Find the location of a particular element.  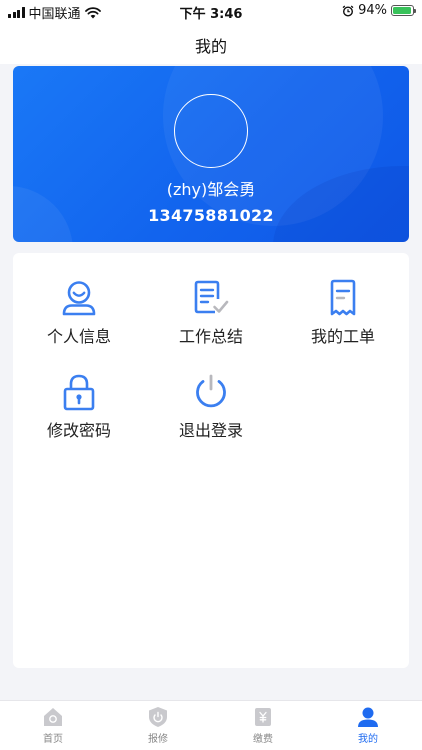

status-bar: 中国联通 下午 3:46 94% is located at coordinates (211, 11).